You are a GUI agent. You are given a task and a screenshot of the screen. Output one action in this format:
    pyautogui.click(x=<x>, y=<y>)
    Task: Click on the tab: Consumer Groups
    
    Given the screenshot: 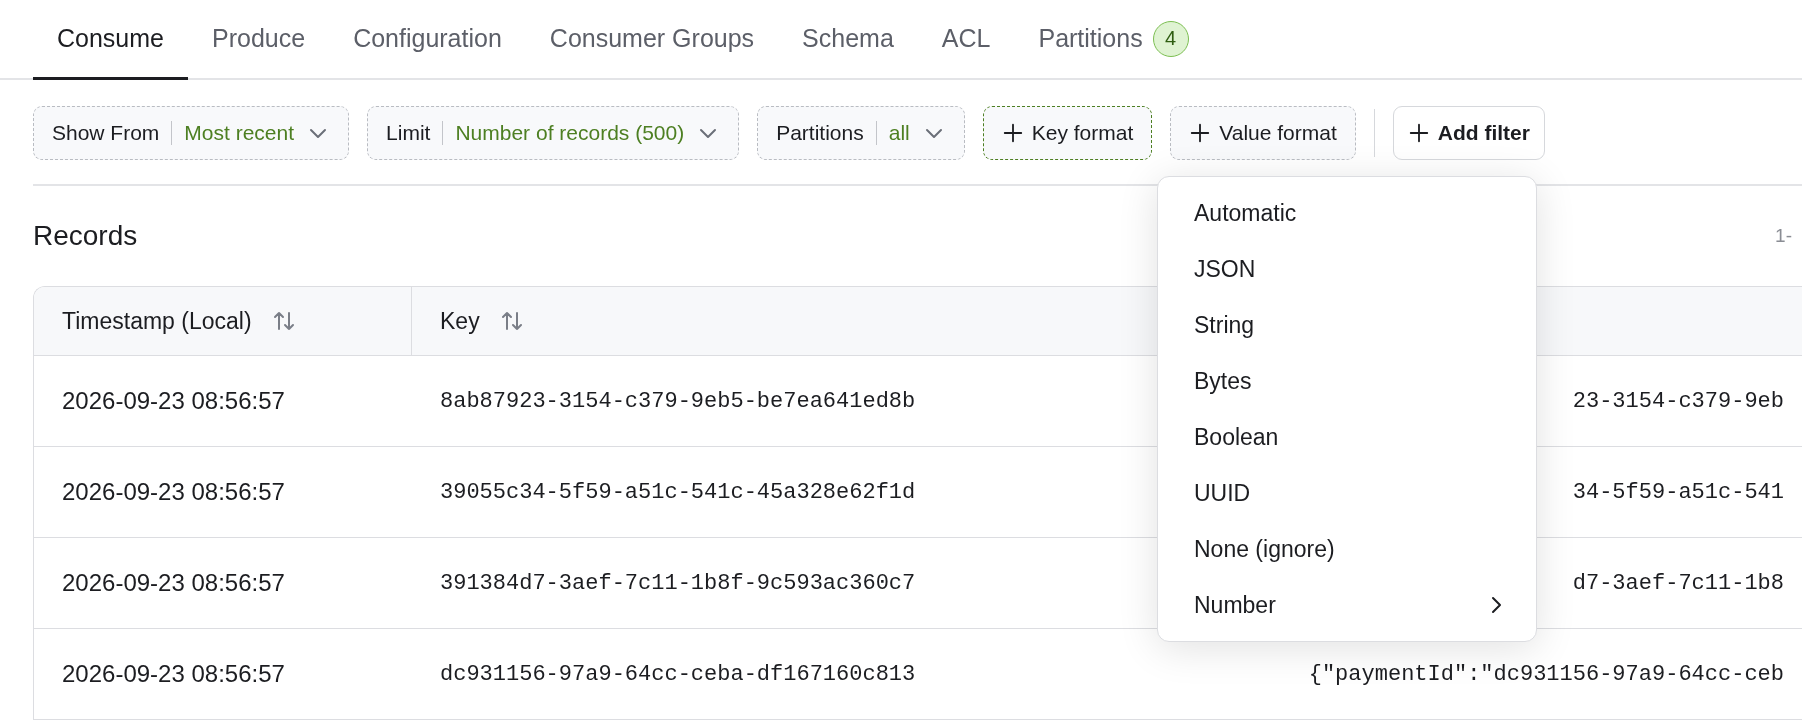 What is the action you would take?
    pyautogui.click(x=652, y=40)
    